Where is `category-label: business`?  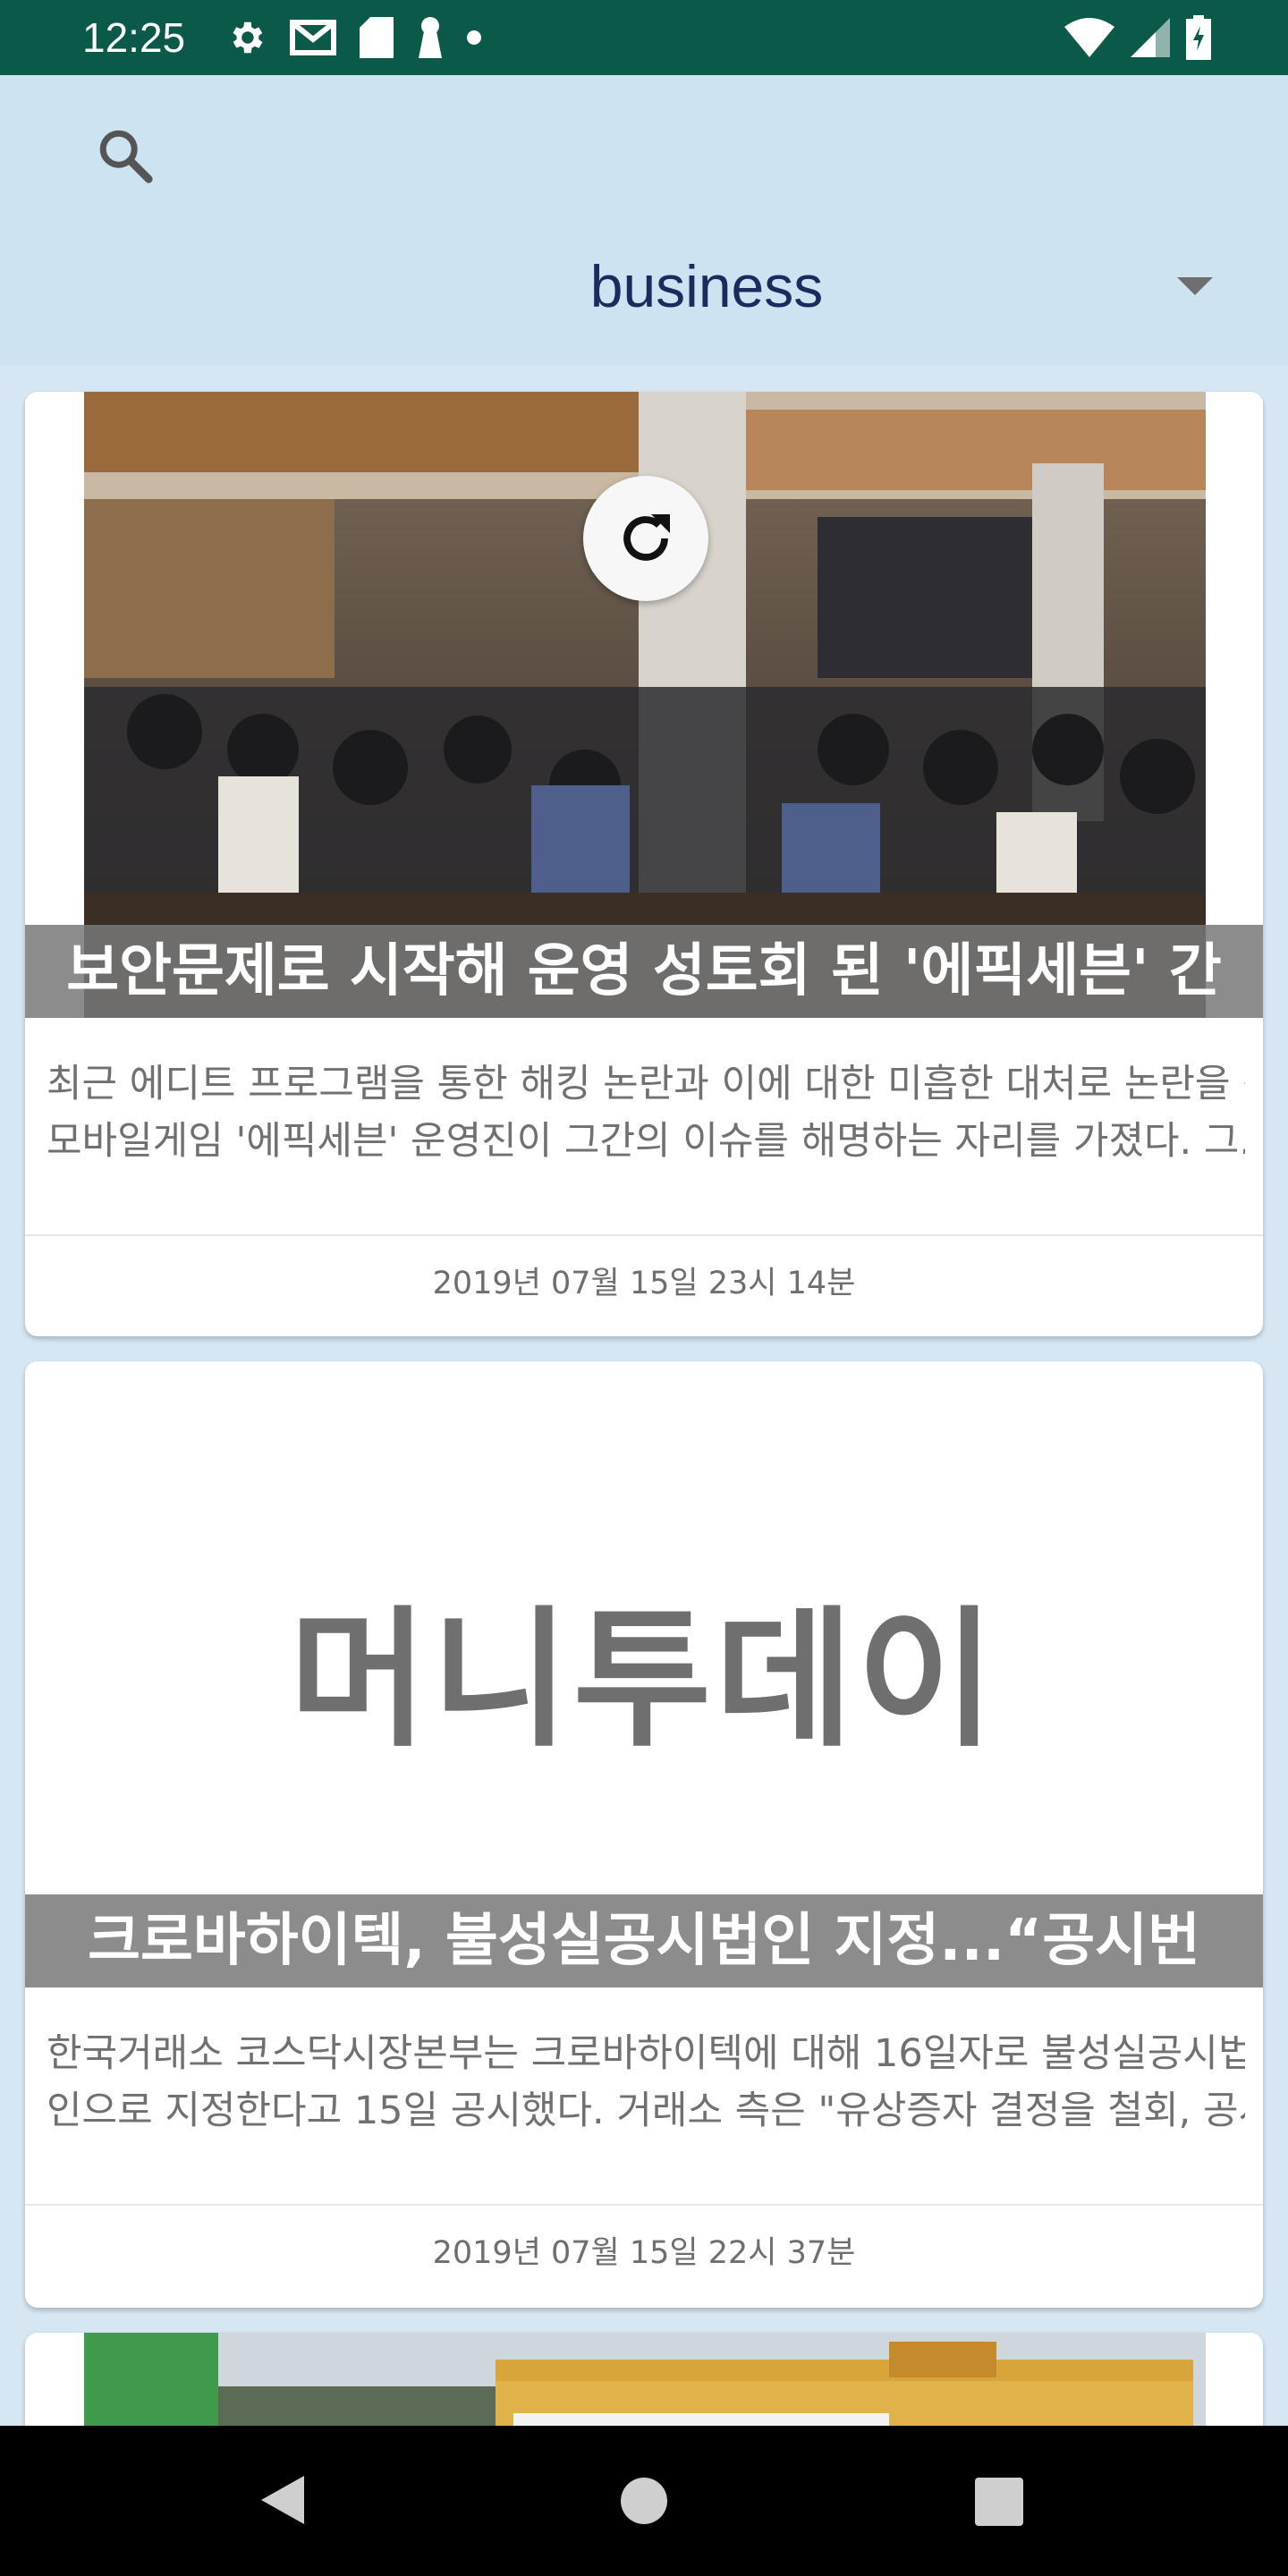 category-label: business is located at coordinates (706, 286).